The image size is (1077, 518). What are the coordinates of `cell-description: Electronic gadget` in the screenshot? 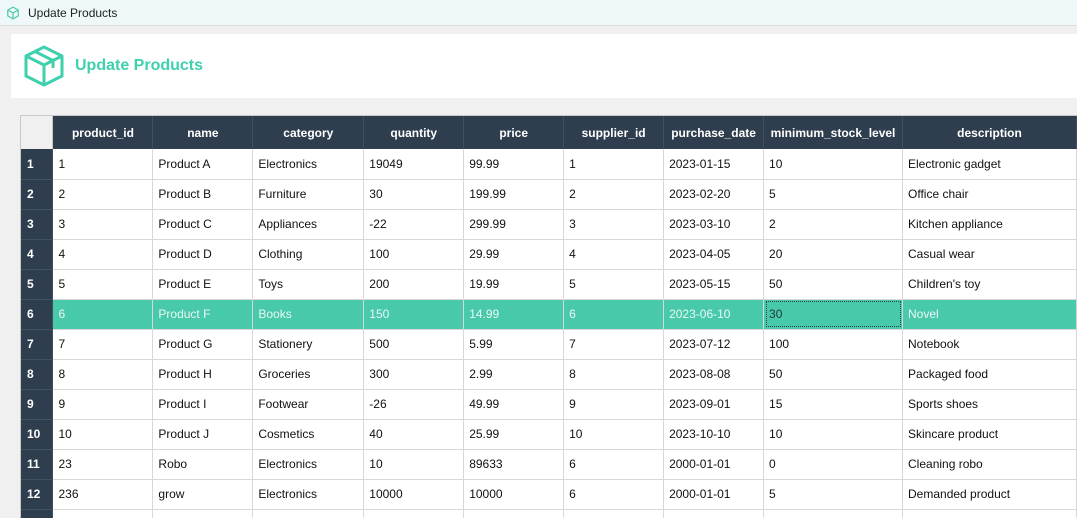 It's located at (989, 164).